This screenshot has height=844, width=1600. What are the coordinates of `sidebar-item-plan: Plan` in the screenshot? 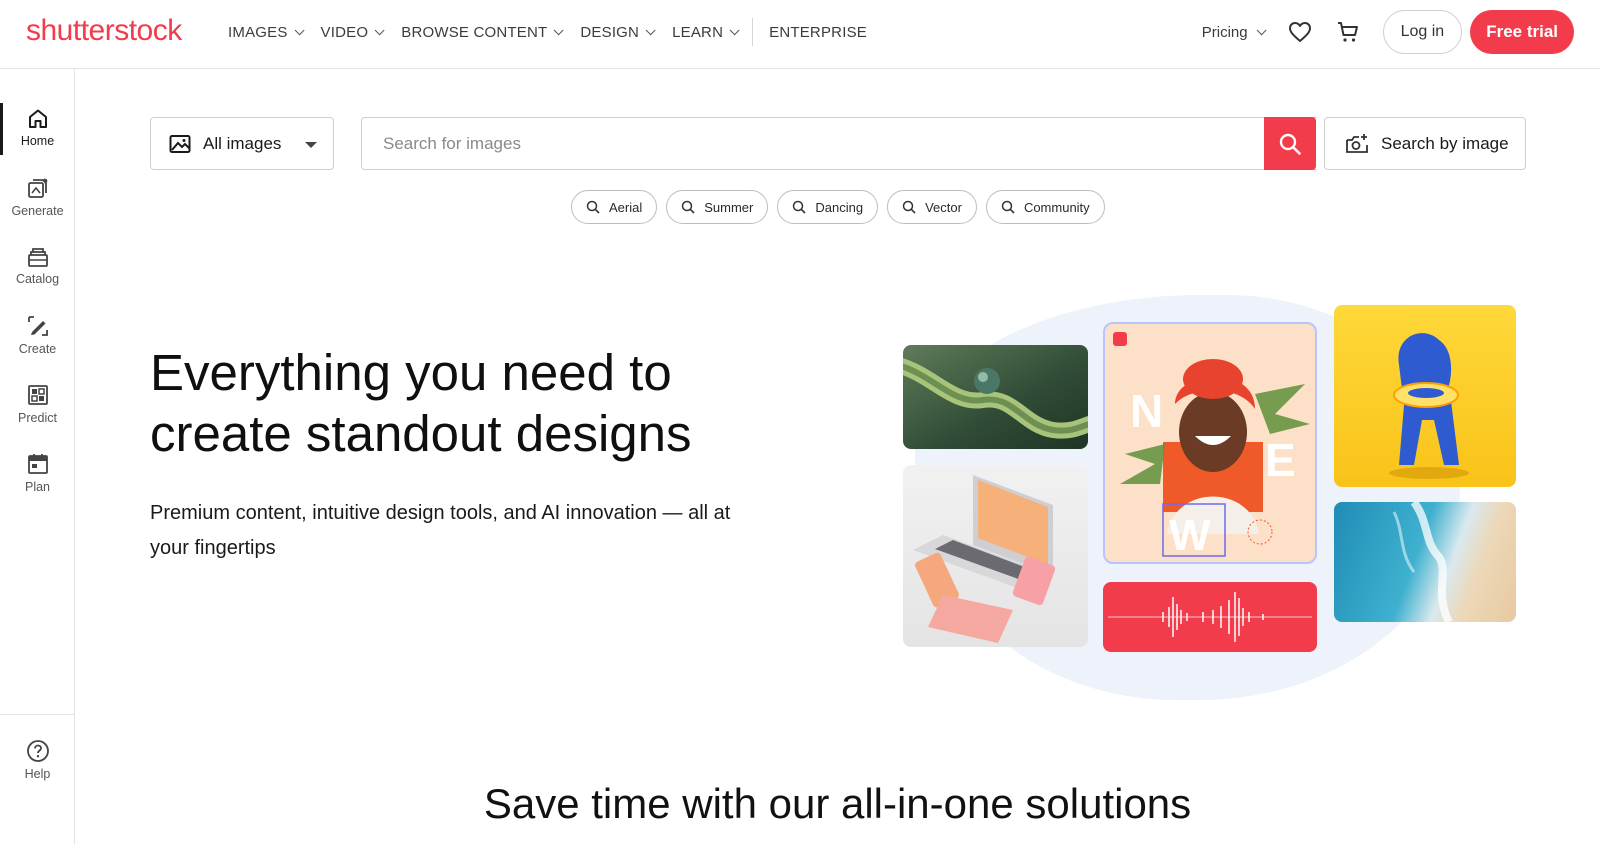 It's located at (37, 473).